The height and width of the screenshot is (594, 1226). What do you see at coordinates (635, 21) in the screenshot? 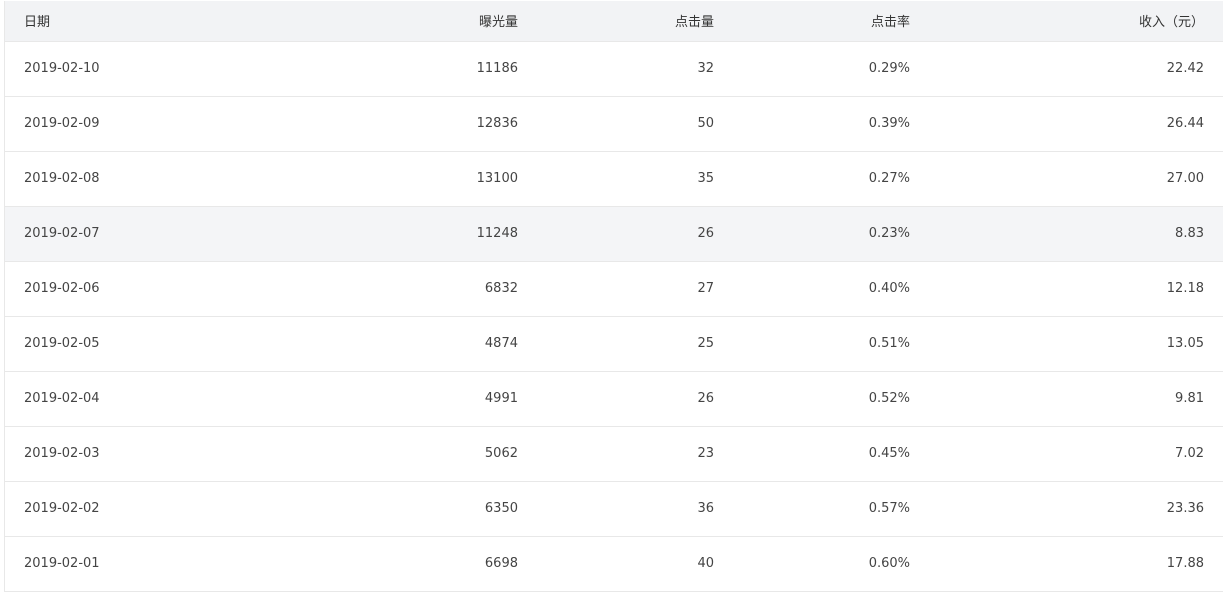
I see `column-header-clicks: 点击量` at bounding box center [635, 21].